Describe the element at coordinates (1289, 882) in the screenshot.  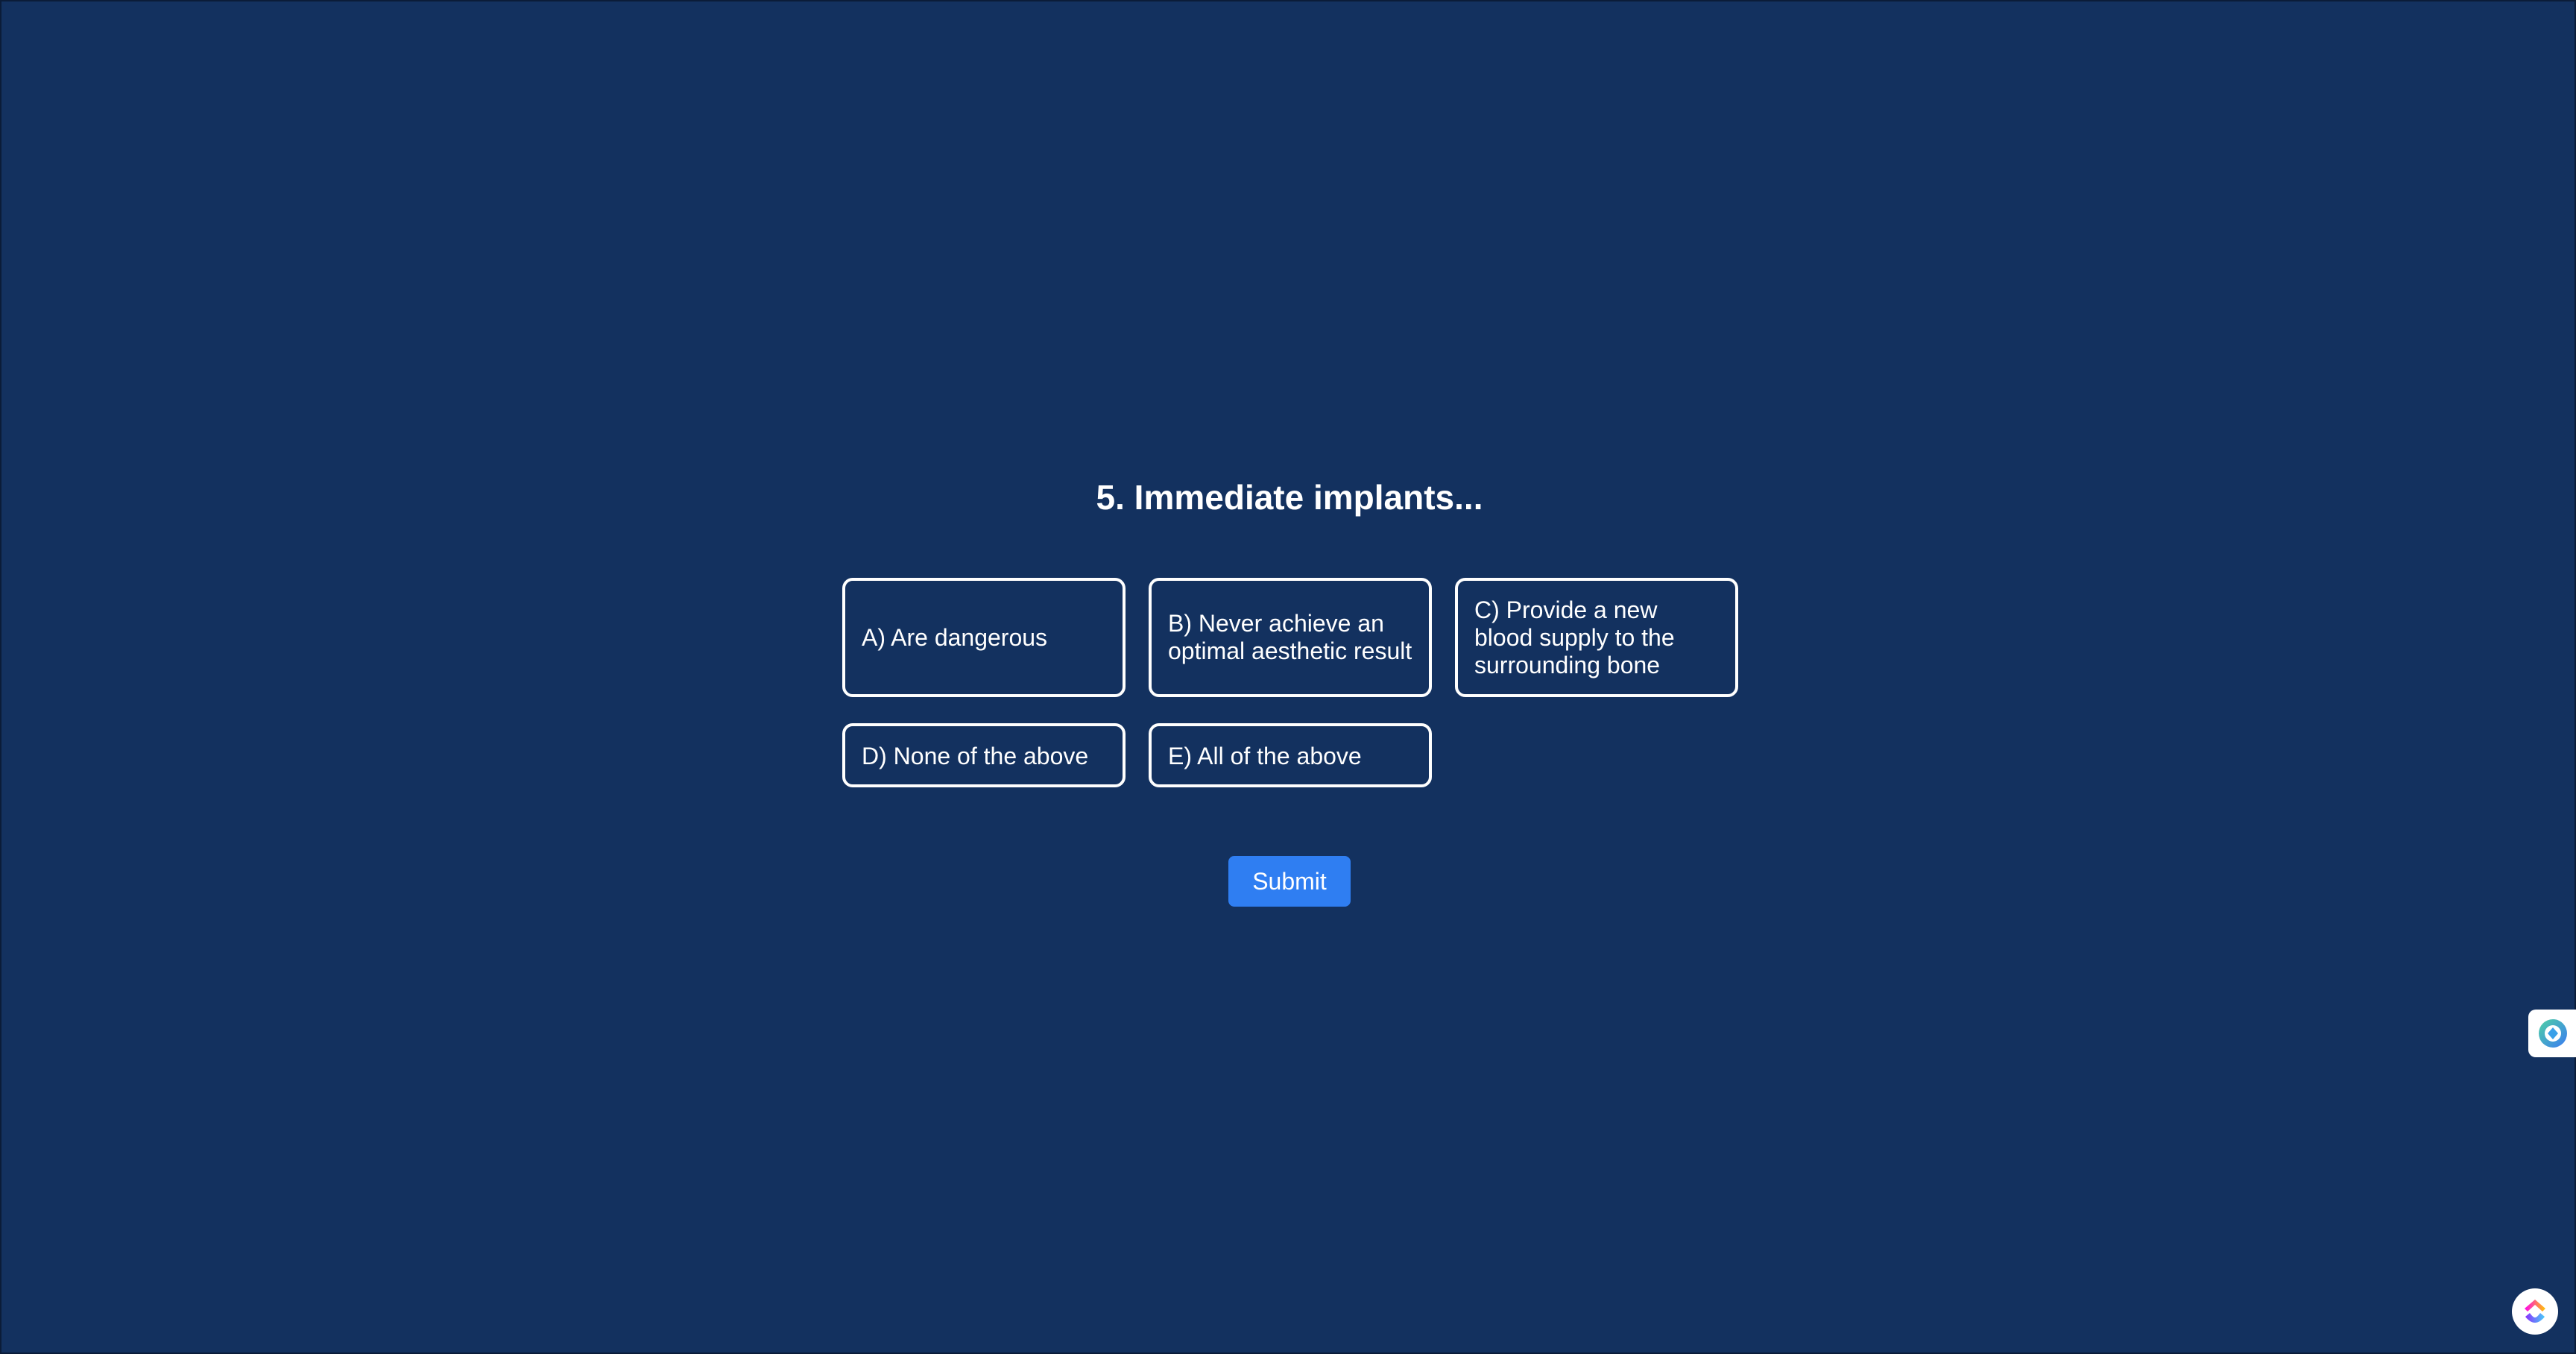
I see `submit-button: Submit` at that location.